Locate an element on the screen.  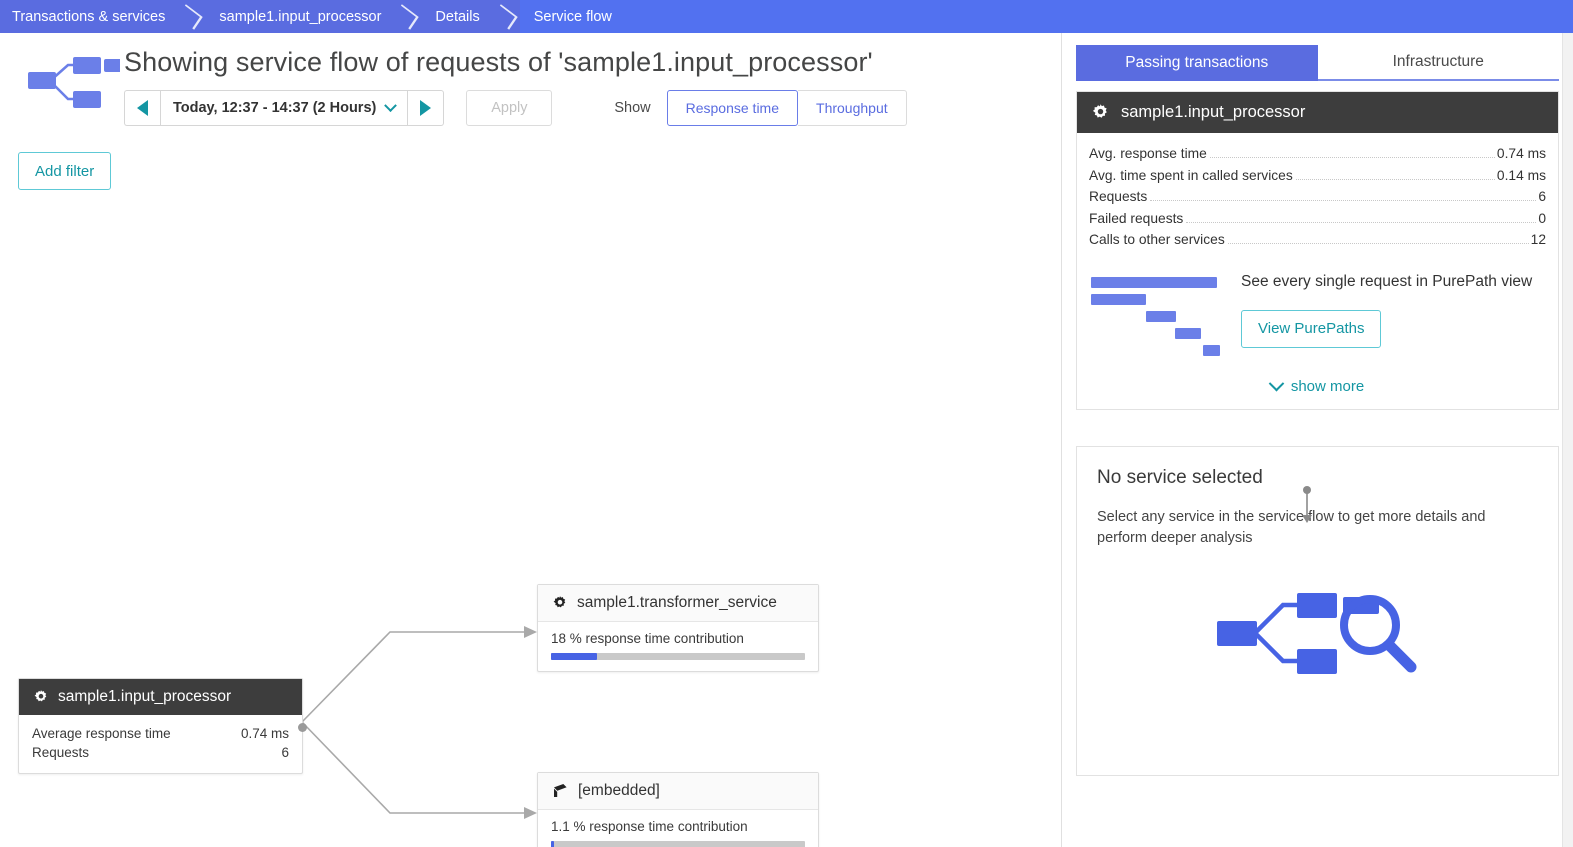
contribution-label: 18 % response time contribution is located at coordinates (647, 638).